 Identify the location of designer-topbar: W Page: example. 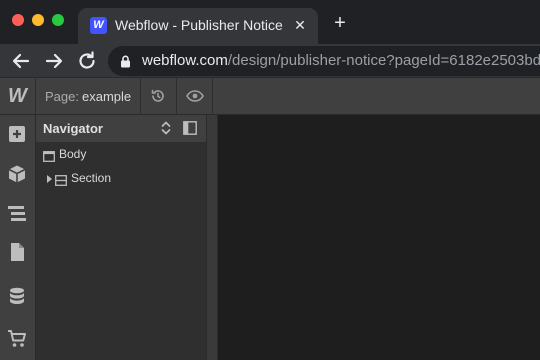
(270, 96).